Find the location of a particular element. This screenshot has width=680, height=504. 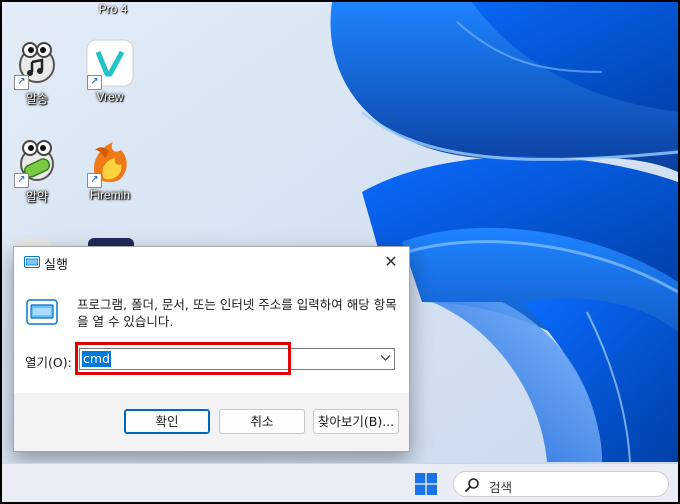

firemin-icon: ↗ is located at coordinates (110, 162).